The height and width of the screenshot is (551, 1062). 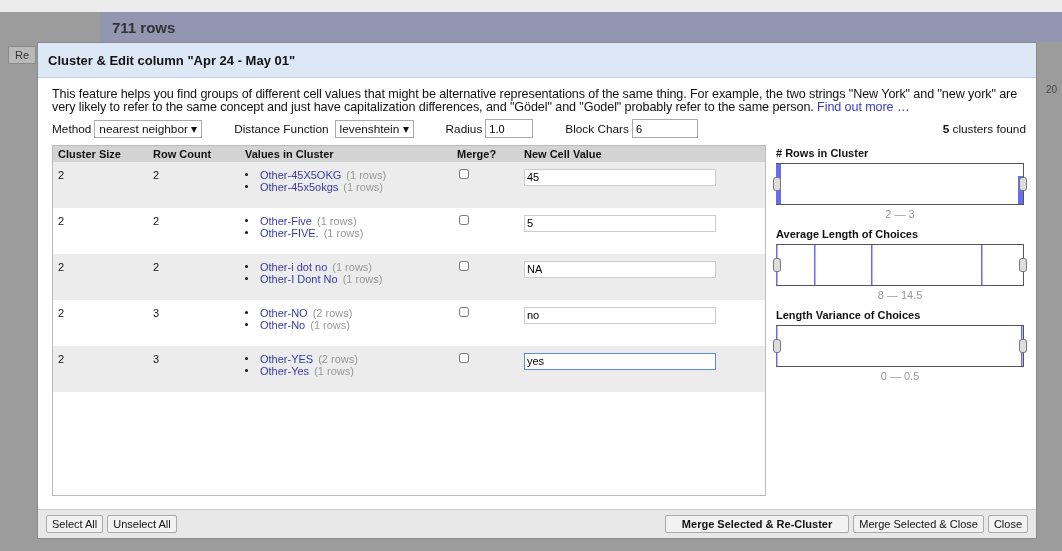 What do you see at coordinates (900, 213) in the screenshot?
I see `range-text: 2 — 3` at bounding box center [900, 213].